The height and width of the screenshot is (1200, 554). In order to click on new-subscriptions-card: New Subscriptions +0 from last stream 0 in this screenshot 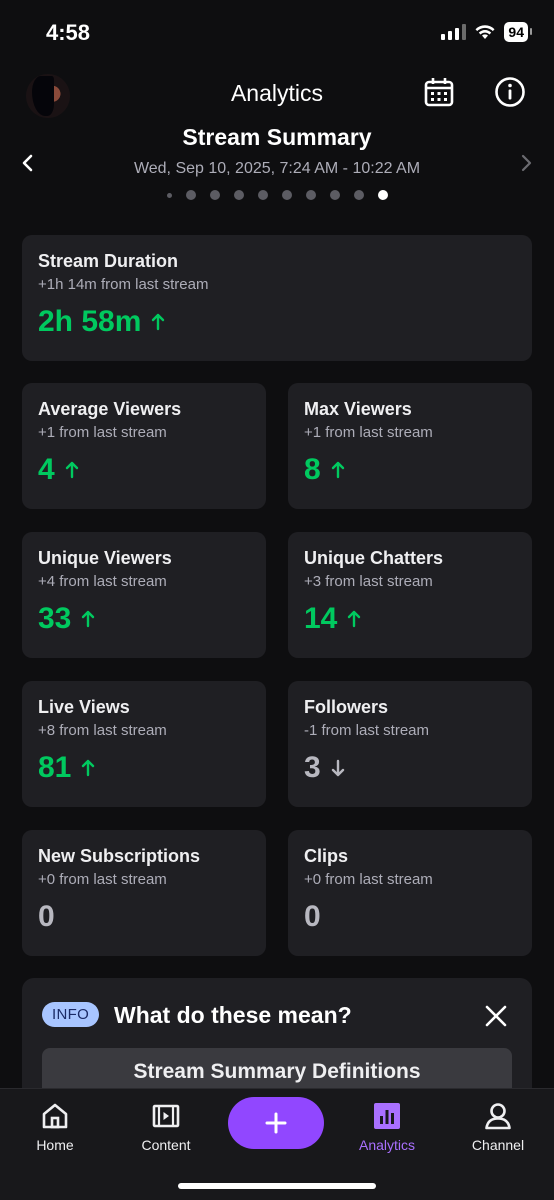, I will do `click(144, 893)`.